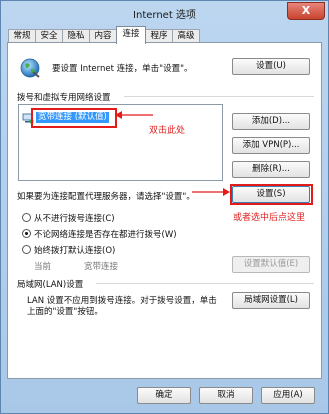 This screenshot has width=329, height=414. Describe the element at coordinates (30, 68) in the screenshot. I see `globe-icon` at that location.